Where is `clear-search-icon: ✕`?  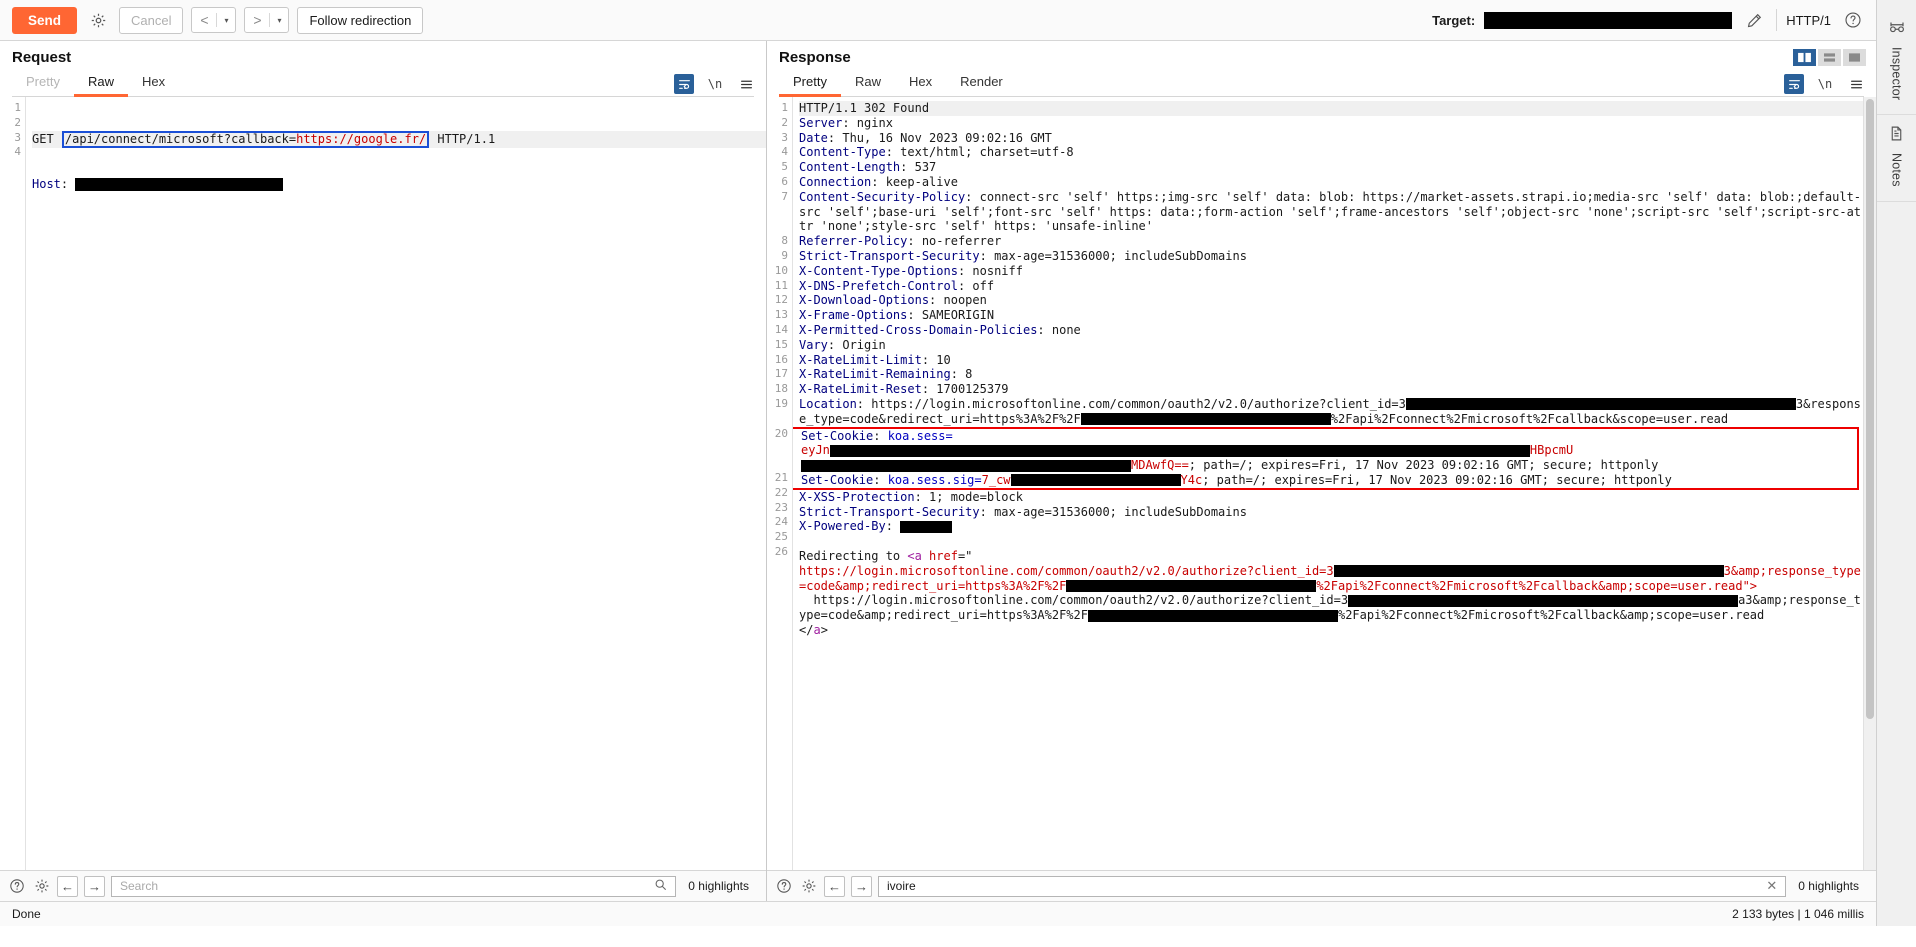
clear-search-icon: ✕ is located at coordinates (1771, 886).